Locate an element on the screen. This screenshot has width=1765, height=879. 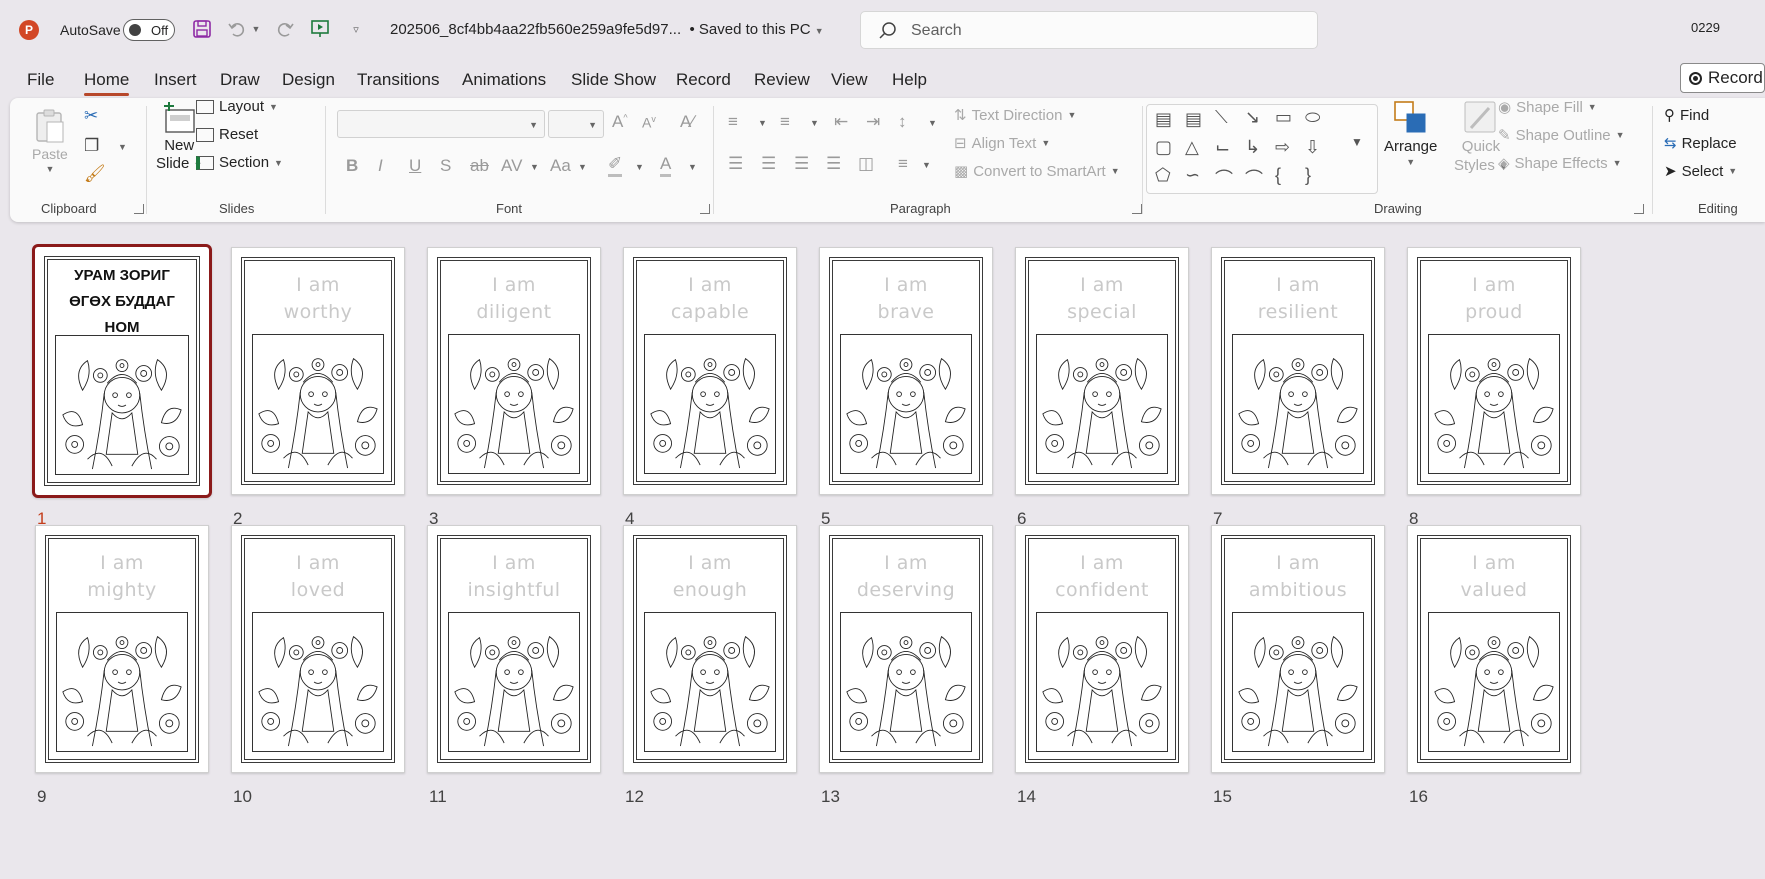
columns-icon: ◫ is located at coordinates (866, 164).